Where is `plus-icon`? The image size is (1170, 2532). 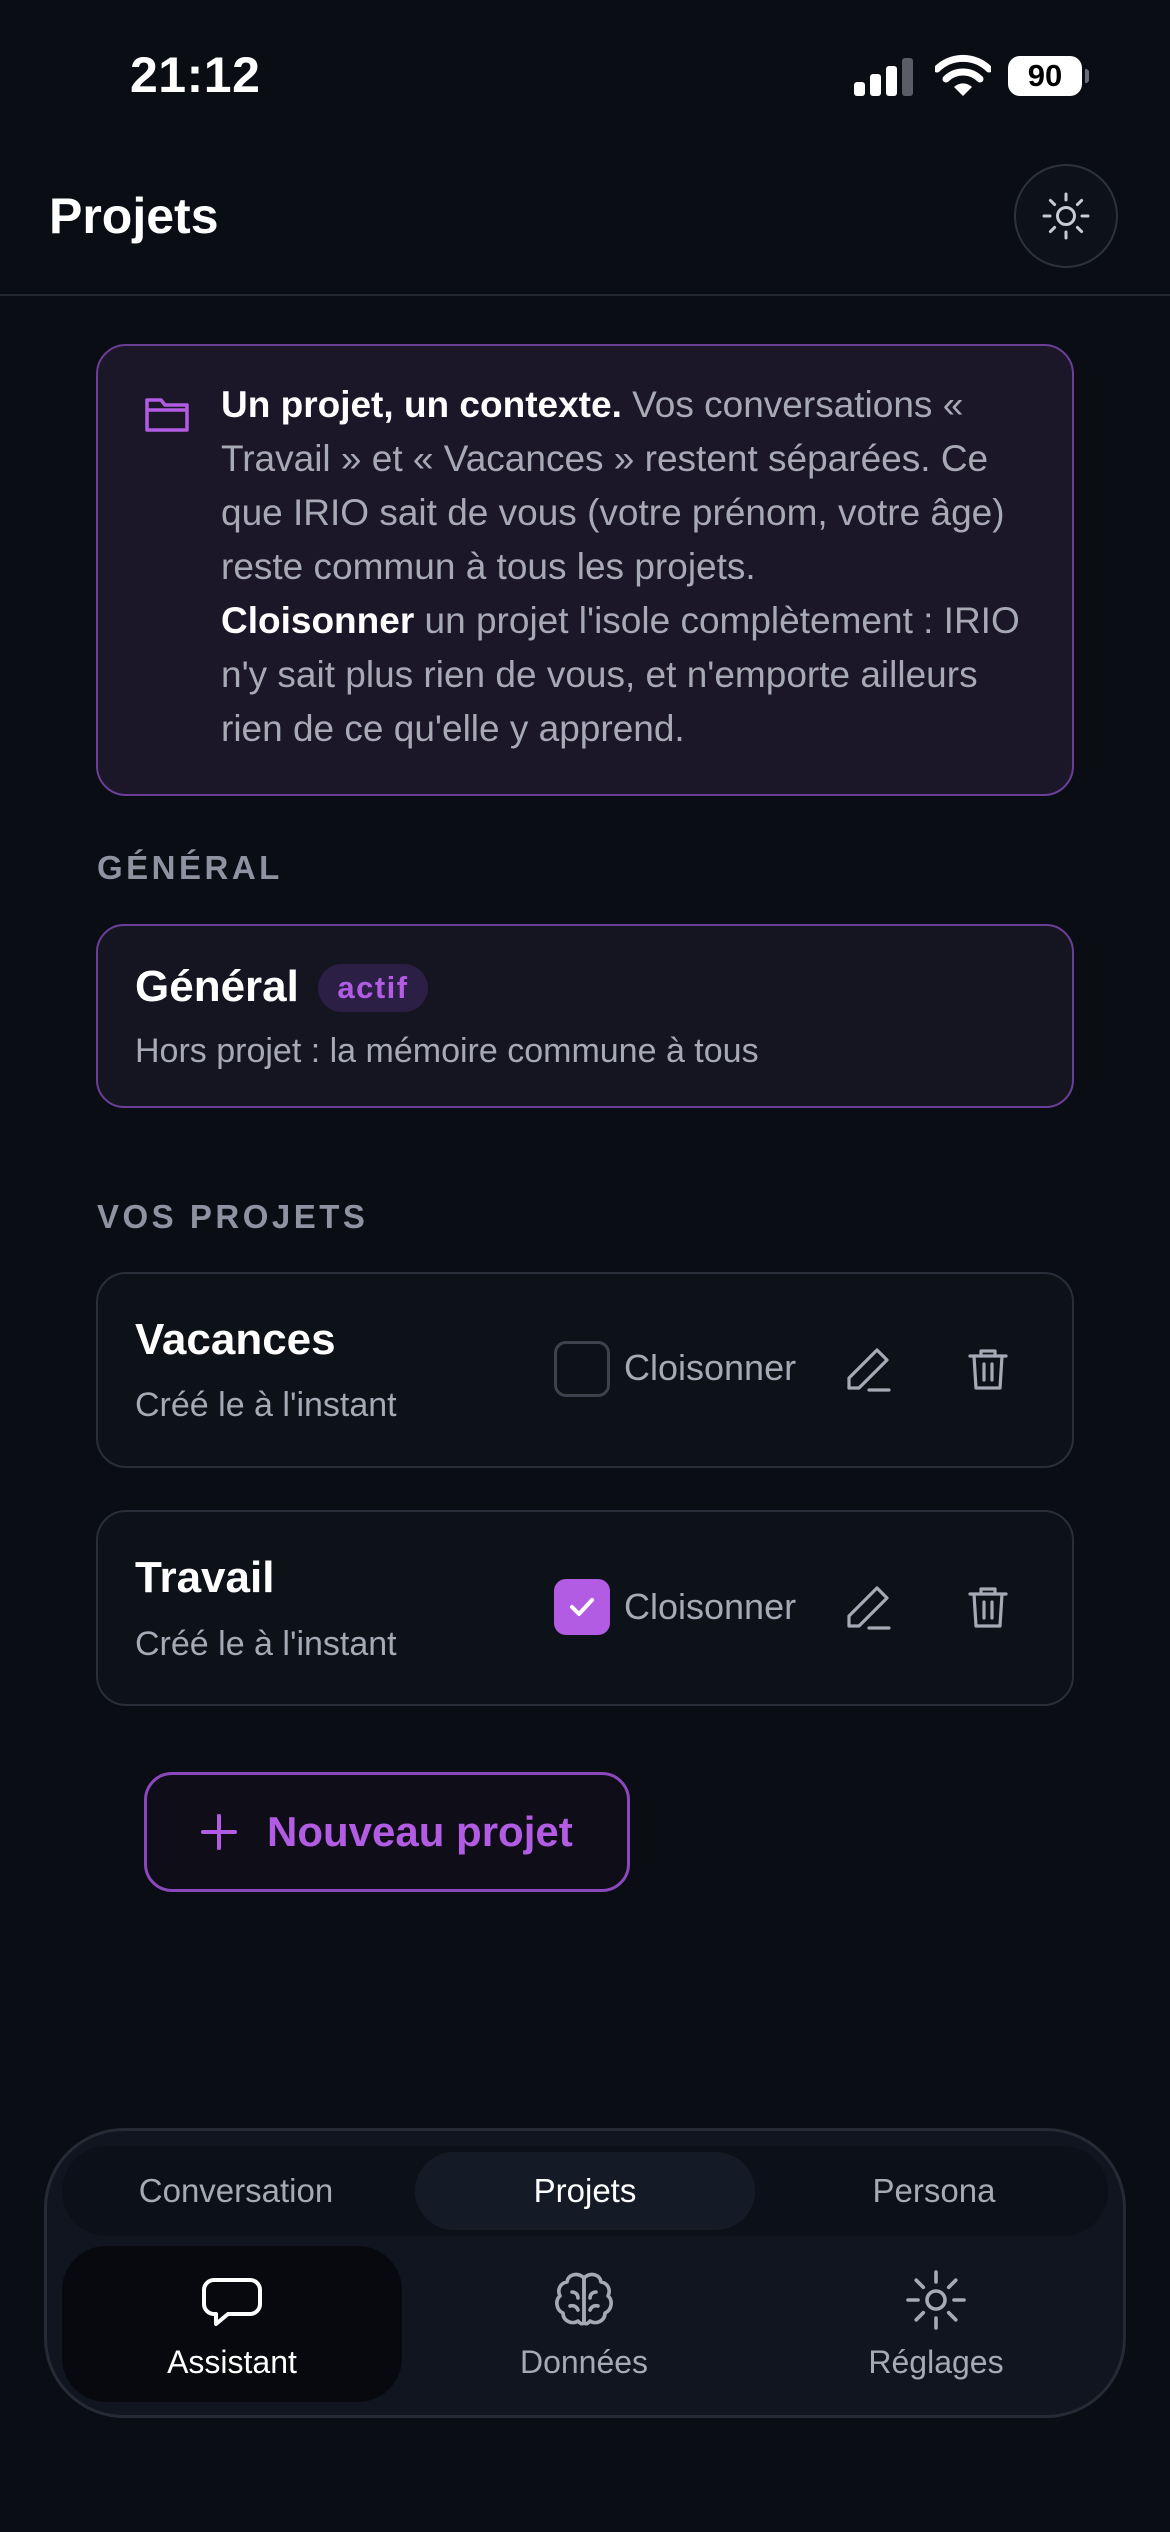 plus-icon is located at coordinates (219, 1832).